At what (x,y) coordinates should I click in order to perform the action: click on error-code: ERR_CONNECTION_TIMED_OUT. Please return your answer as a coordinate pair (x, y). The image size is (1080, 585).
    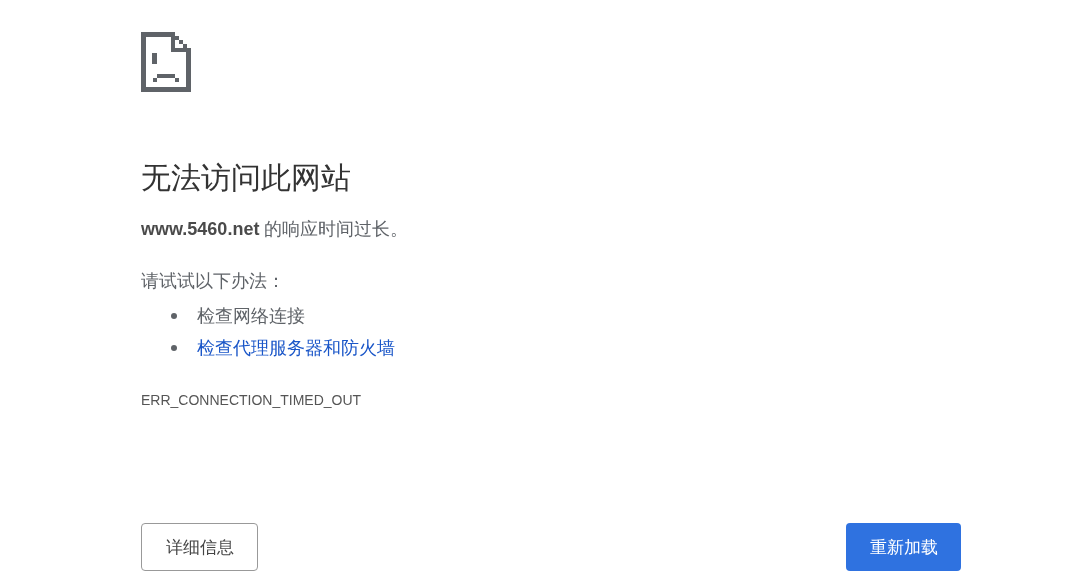
    Looking at the image, I should click on (252, 400).